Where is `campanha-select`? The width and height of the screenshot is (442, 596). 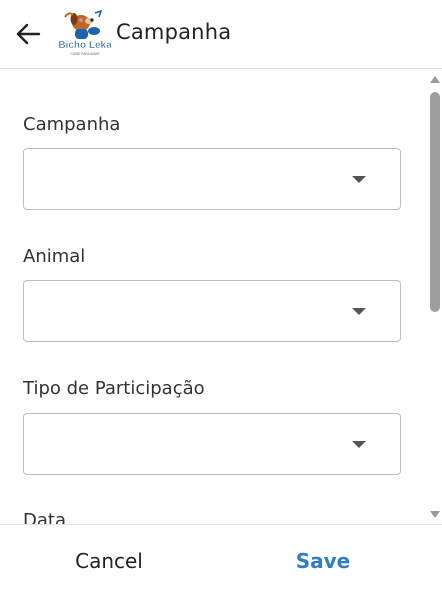 campanha-select is located at coordinates (212, 179).